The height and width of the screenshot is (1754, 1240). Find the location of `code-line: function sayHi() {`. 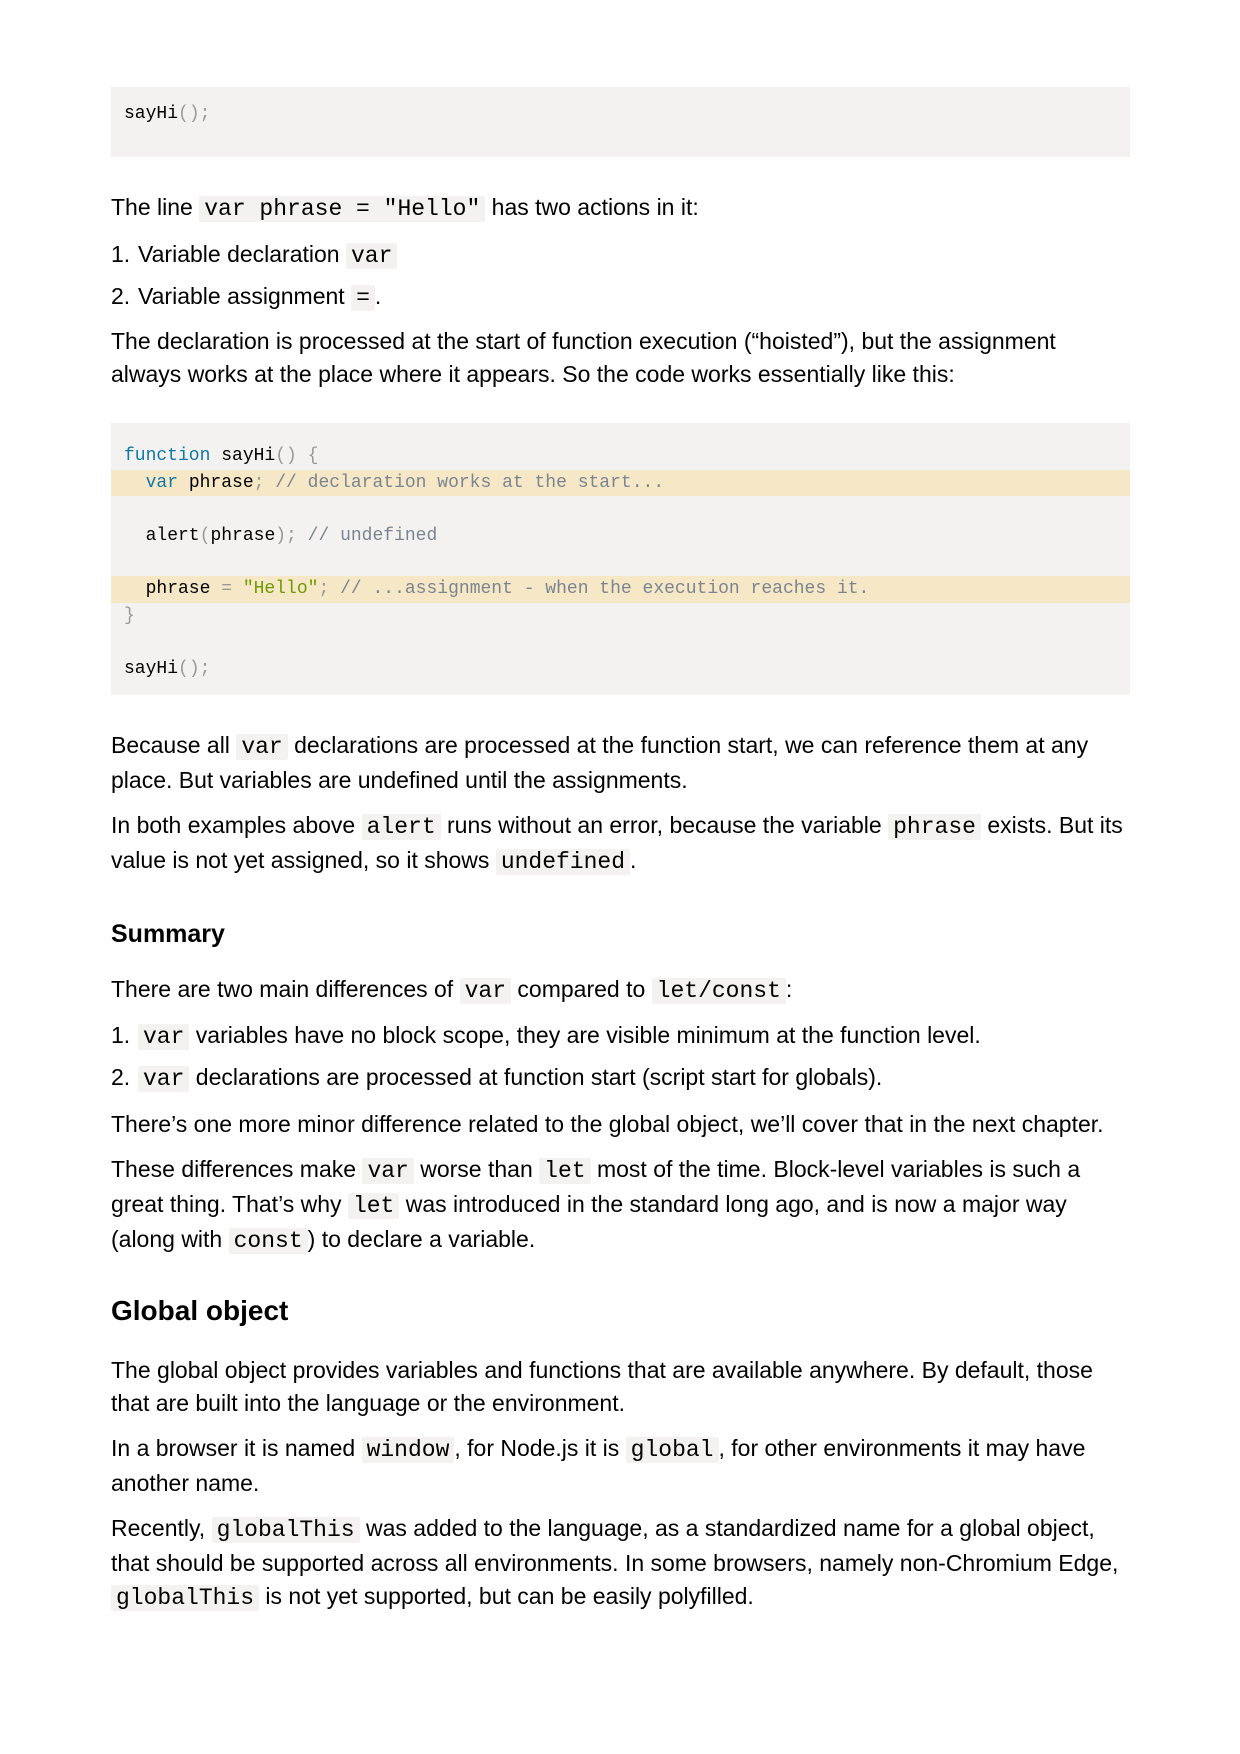

code-line: function sayHi() { is located at coordinates (620, 456).